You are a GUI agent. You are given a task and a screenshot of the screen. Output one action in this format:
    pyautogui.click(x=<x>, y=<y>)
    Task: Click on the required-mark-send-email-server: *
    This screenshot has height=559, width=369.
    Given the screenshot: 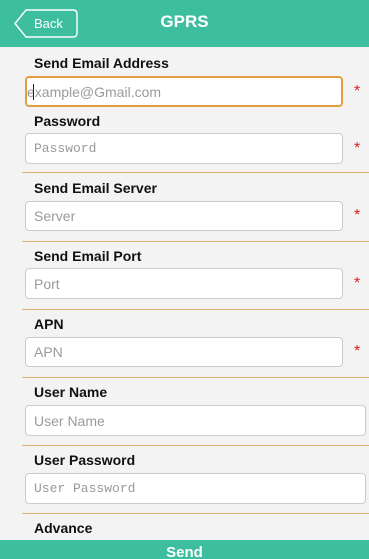 What is the action you would take?
    pyautogui.click(x=357, y=215)
    